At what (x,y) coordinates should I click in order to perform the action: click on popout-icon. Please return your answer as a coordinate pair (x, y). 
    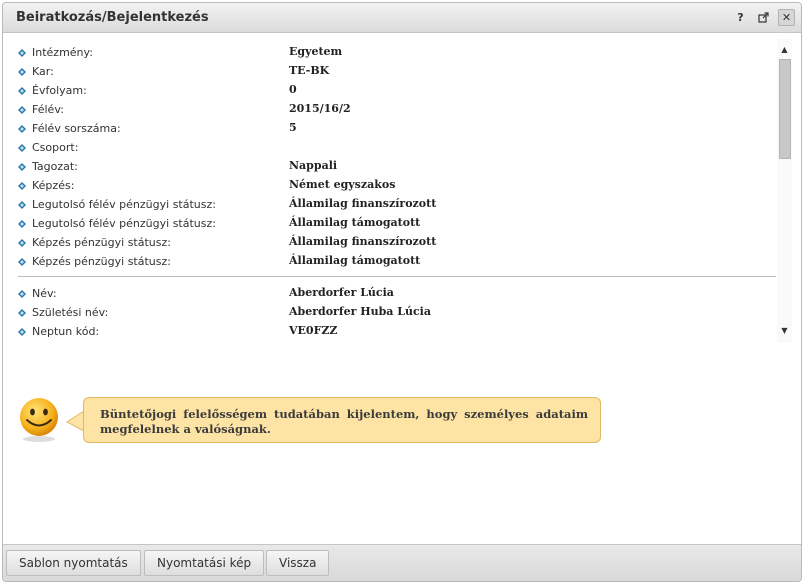
    Looking at the image, I should click on (763, 17).